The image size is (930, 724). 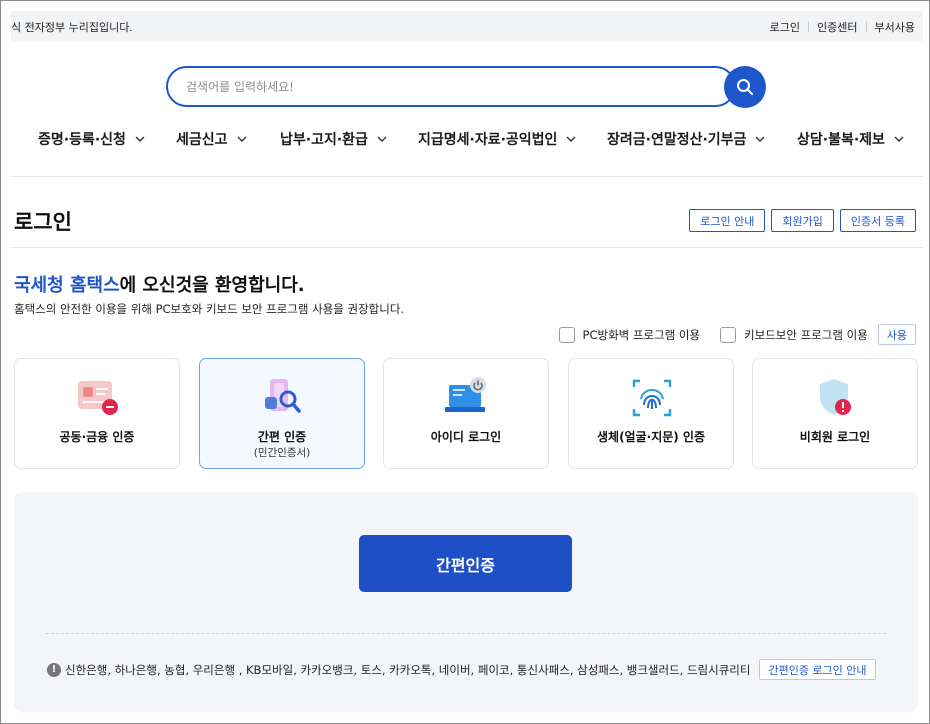 I want to click on nav-label: 세금신고, so click(x=202, y=140).